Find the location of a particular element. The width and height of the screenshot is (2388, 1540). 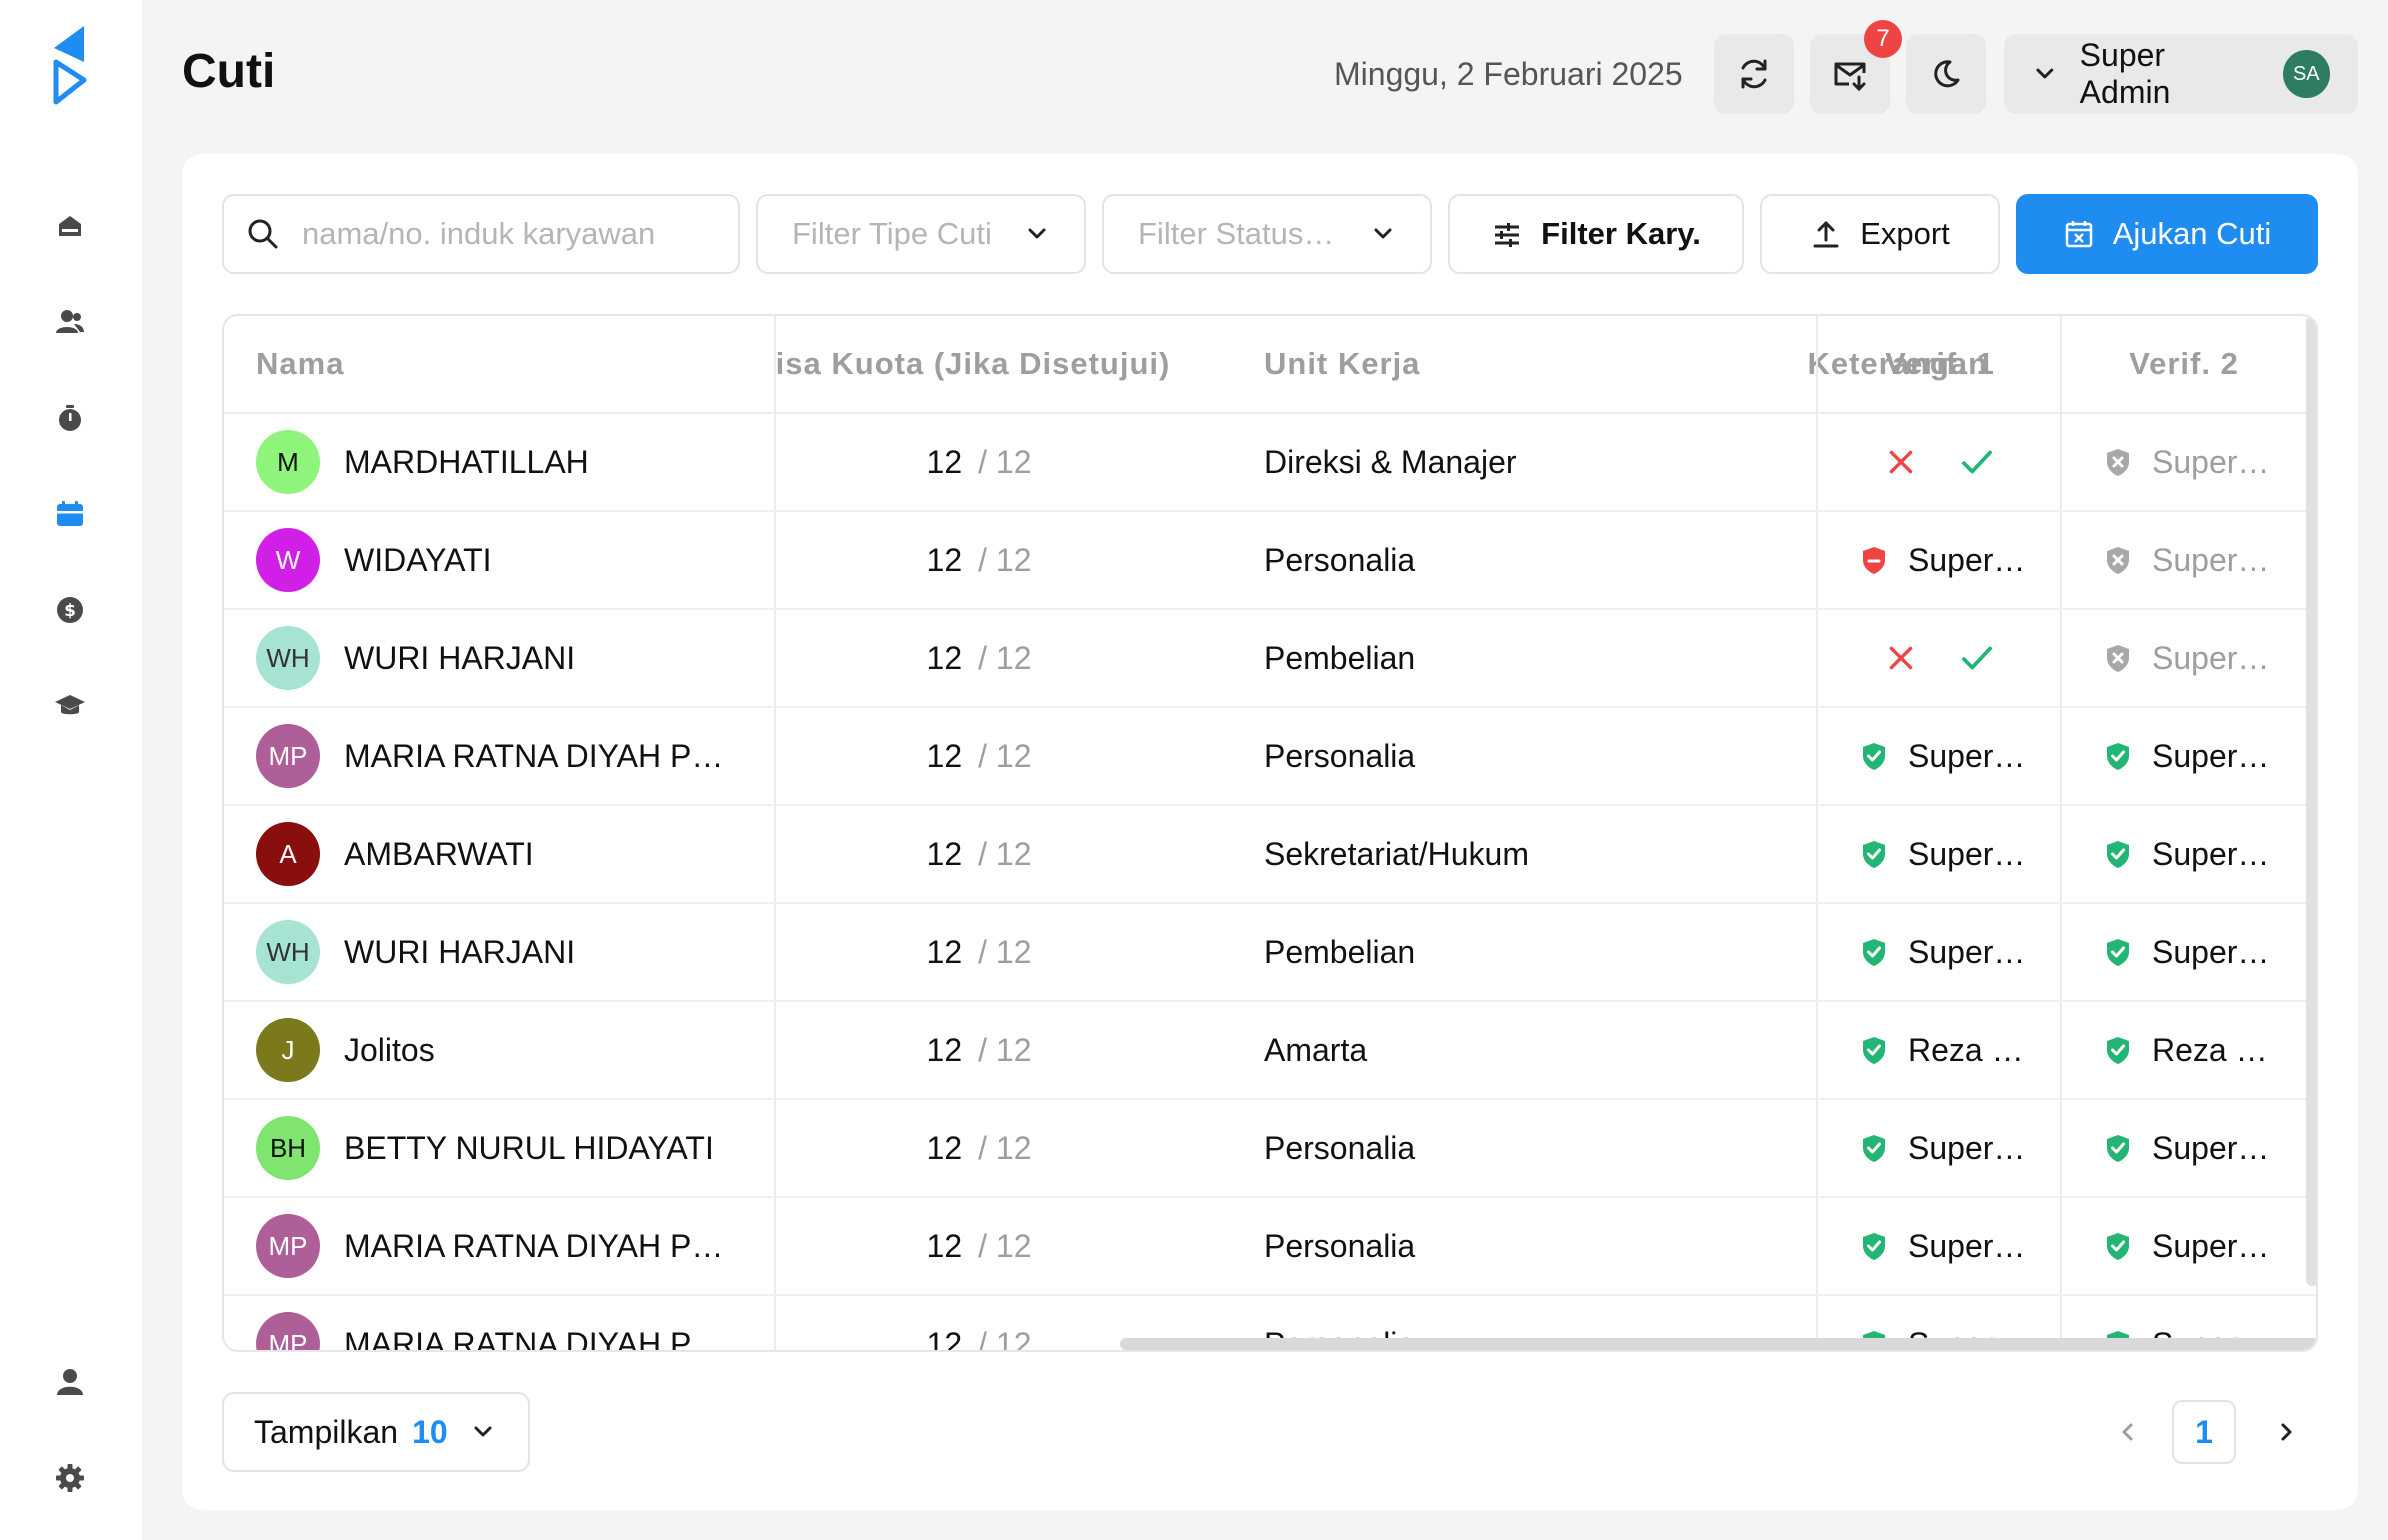

horizontal-scrollbar is located at coordinates (1718, 1344).